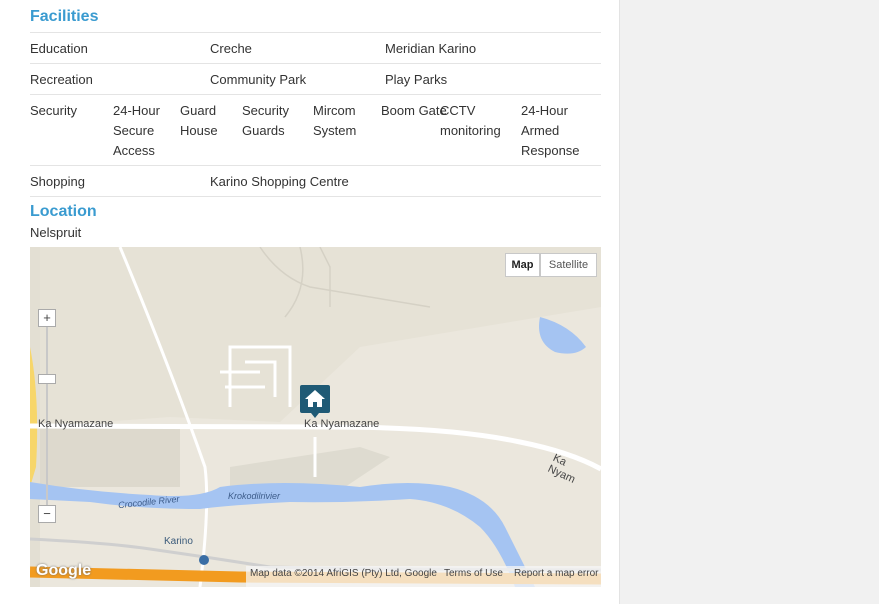 This screenshot has height=604, width=879. What do you see at coordinates (64, 570) in the screenshot?
I see `google-logo: Google` at bounding box center [64, 570].